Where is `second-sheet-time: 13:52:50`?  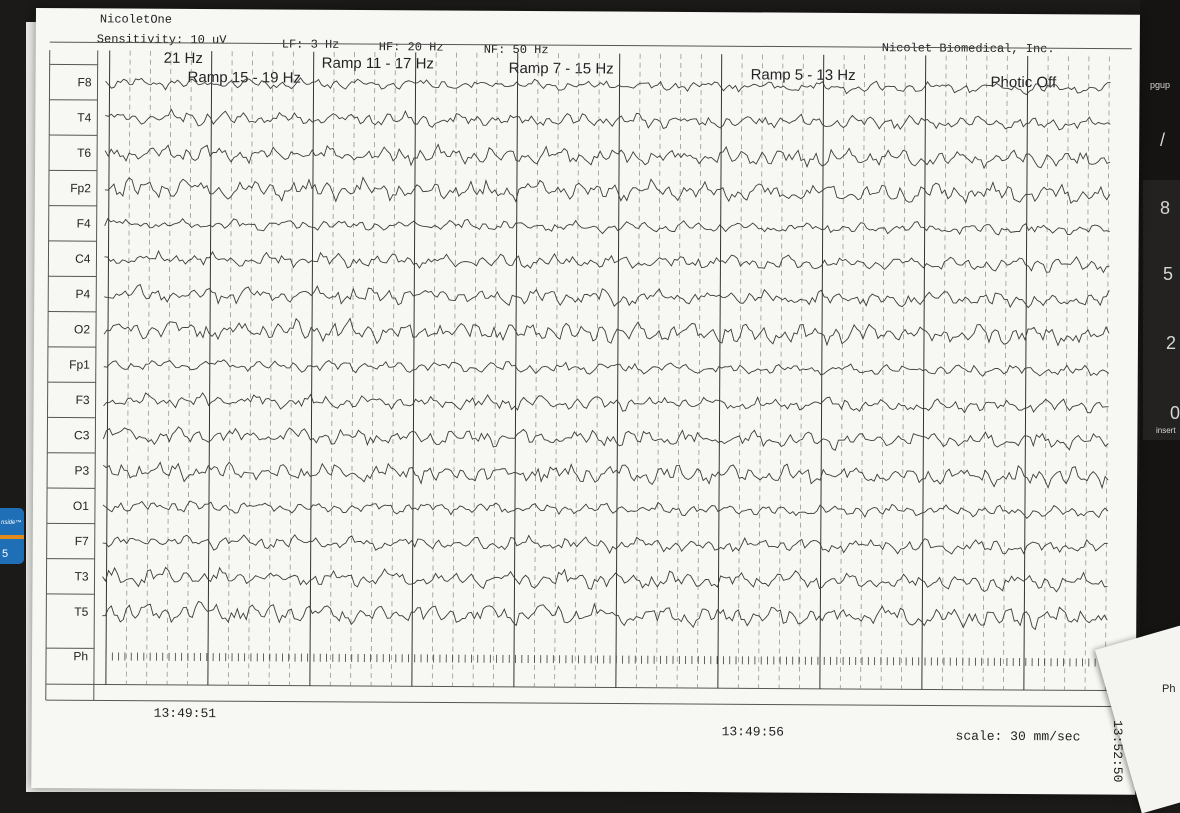 second-sheet-time: 13:52:50 is located at coordinates (1117, 751).